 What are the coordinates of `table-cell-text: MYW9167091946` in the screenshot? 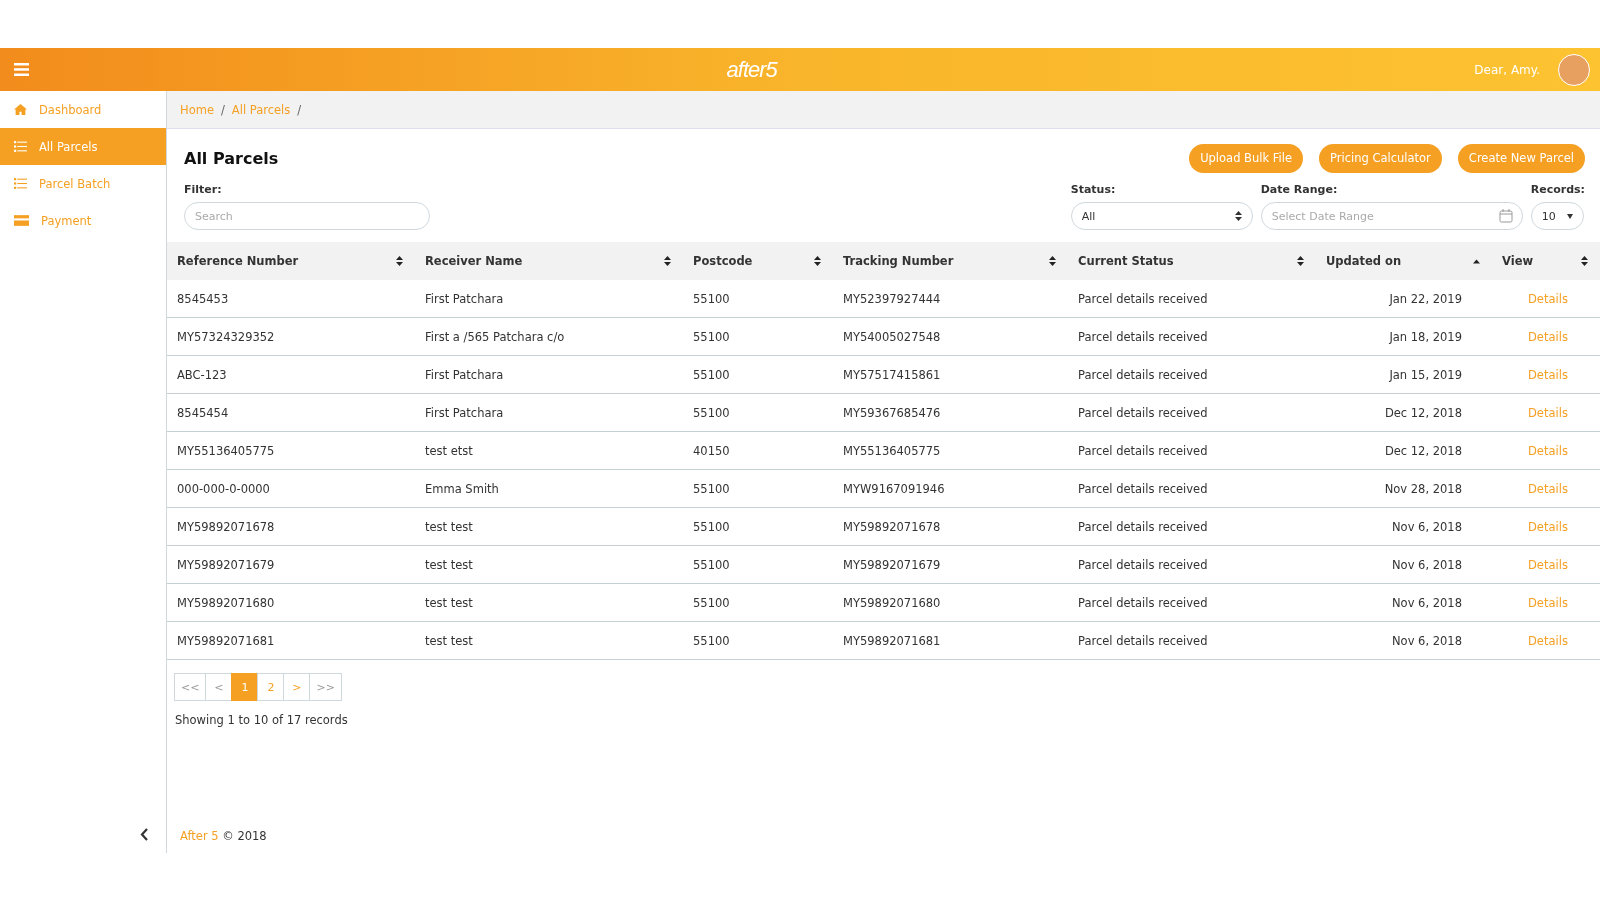 It's located at (894, 488).